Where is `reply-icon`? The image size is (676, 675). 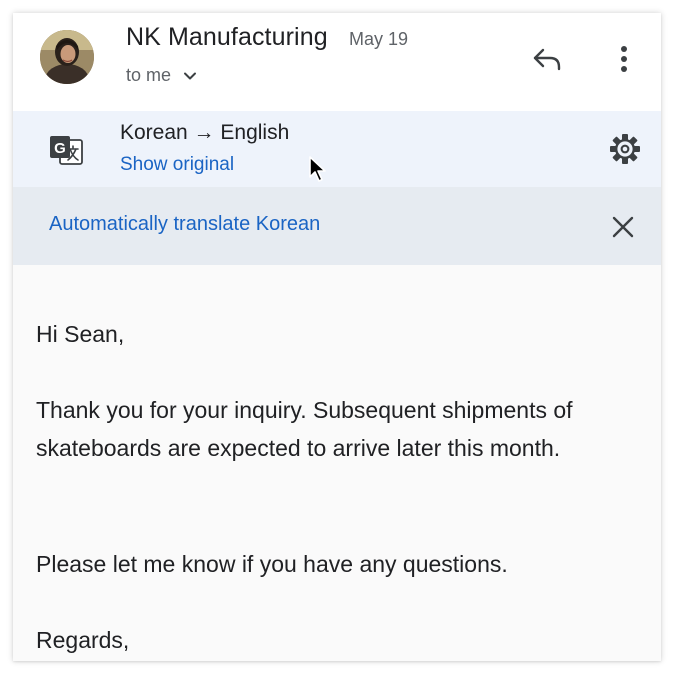 reply-icon is located at coordinates (547, 59).